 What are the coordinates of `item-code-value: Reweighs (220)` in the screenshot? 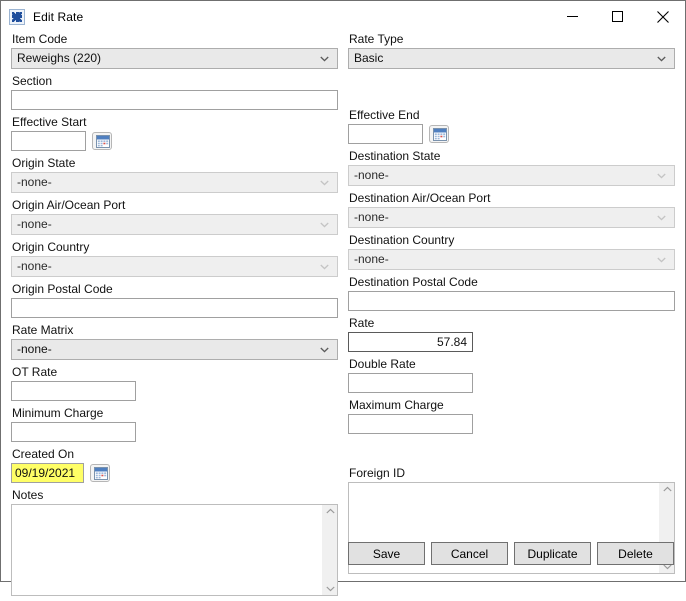 It's located at (59, 58).